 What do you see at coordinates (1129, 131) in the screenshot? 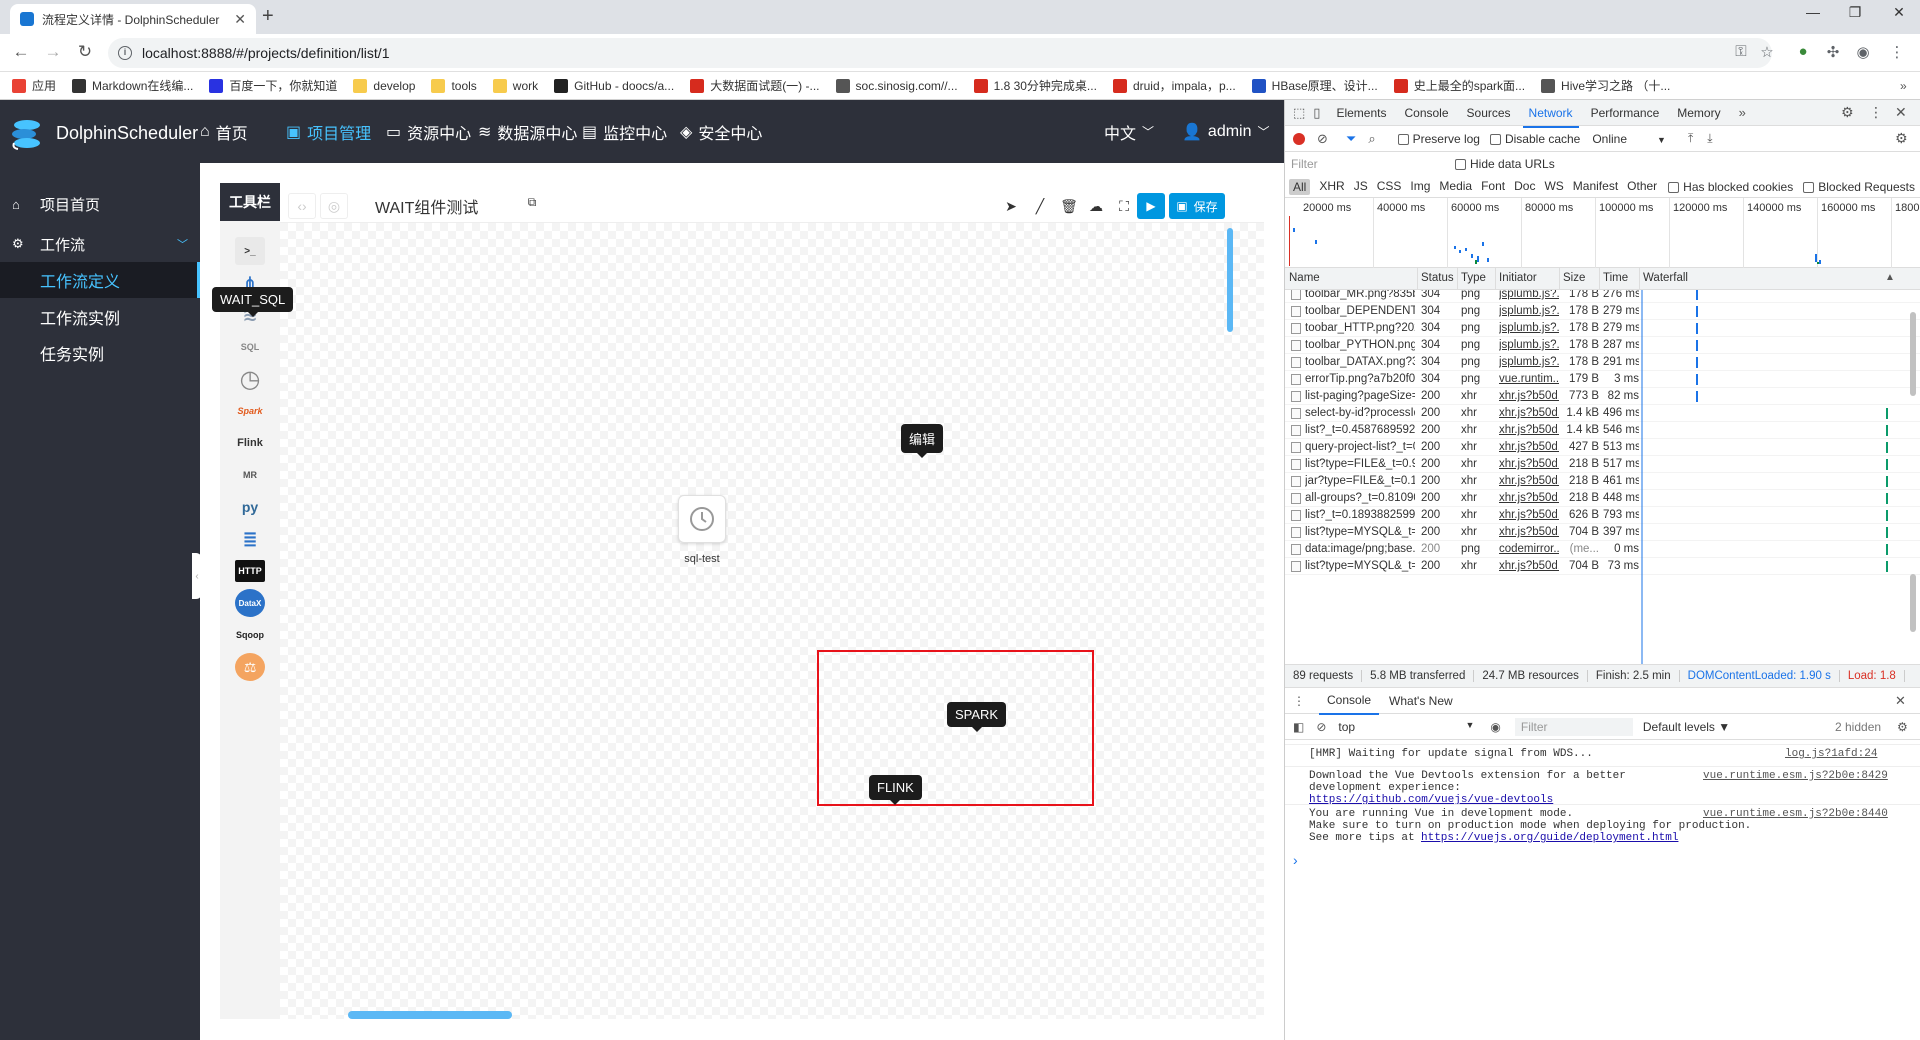
I see `language-switch: 中文 ﹀` at bounding box center [1129, 131].